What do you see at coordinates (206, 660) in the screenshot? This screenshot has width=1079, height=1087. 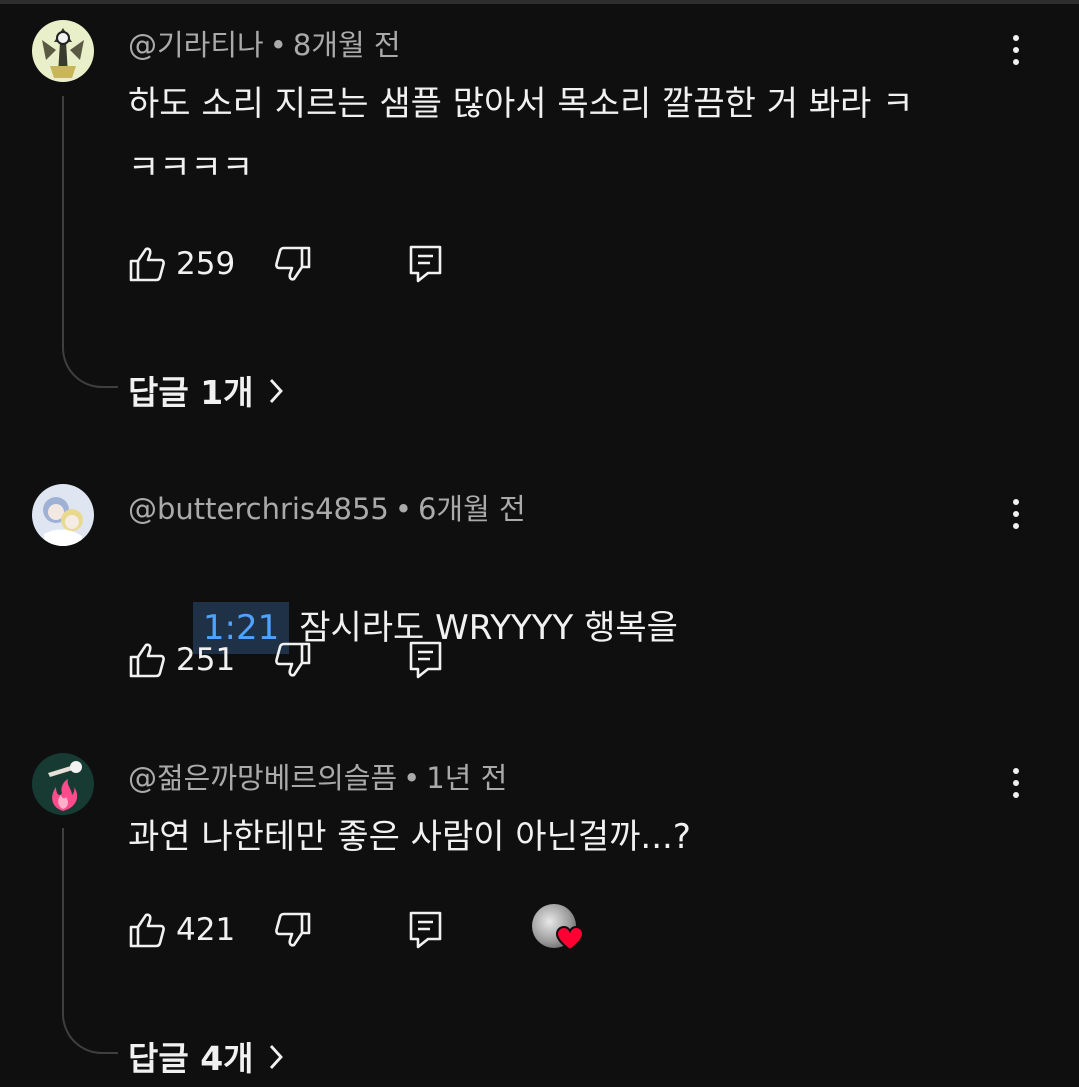 I see `like-count: 251` at bounding box center [206, 660].